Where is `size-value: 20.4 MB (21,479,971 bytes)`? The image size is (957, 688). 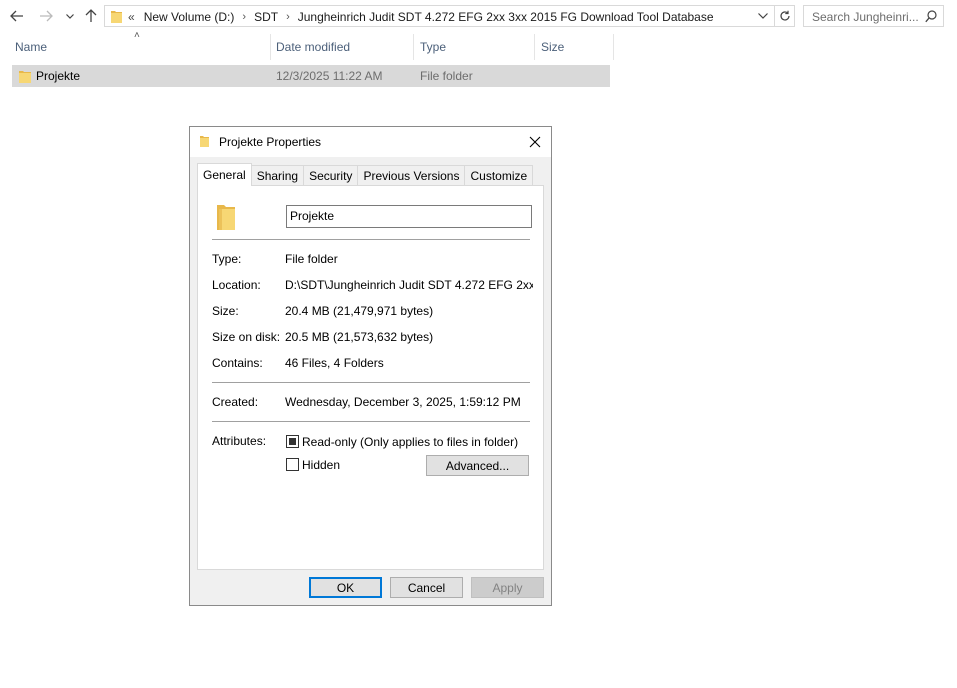
size-value: 20.4 MB (21,479,971 bytes) is located at coordinates (359, 311).